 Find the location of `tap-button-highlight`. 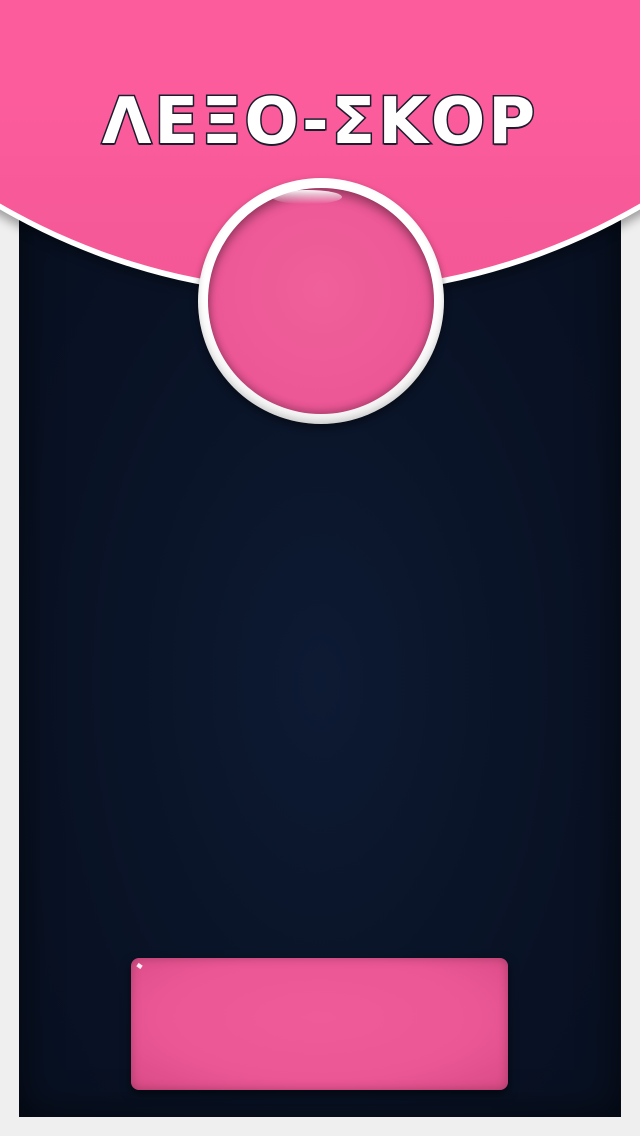

tap-button-highlight is located at coordinates (307, 197).